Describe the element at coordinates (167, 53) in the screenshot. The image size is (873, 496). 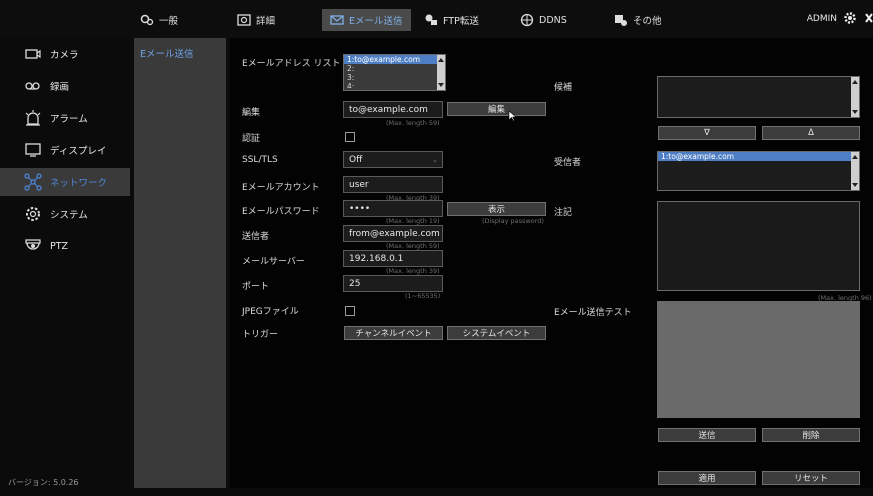
I see `subnav-item-email: Eメール送信` at that location.